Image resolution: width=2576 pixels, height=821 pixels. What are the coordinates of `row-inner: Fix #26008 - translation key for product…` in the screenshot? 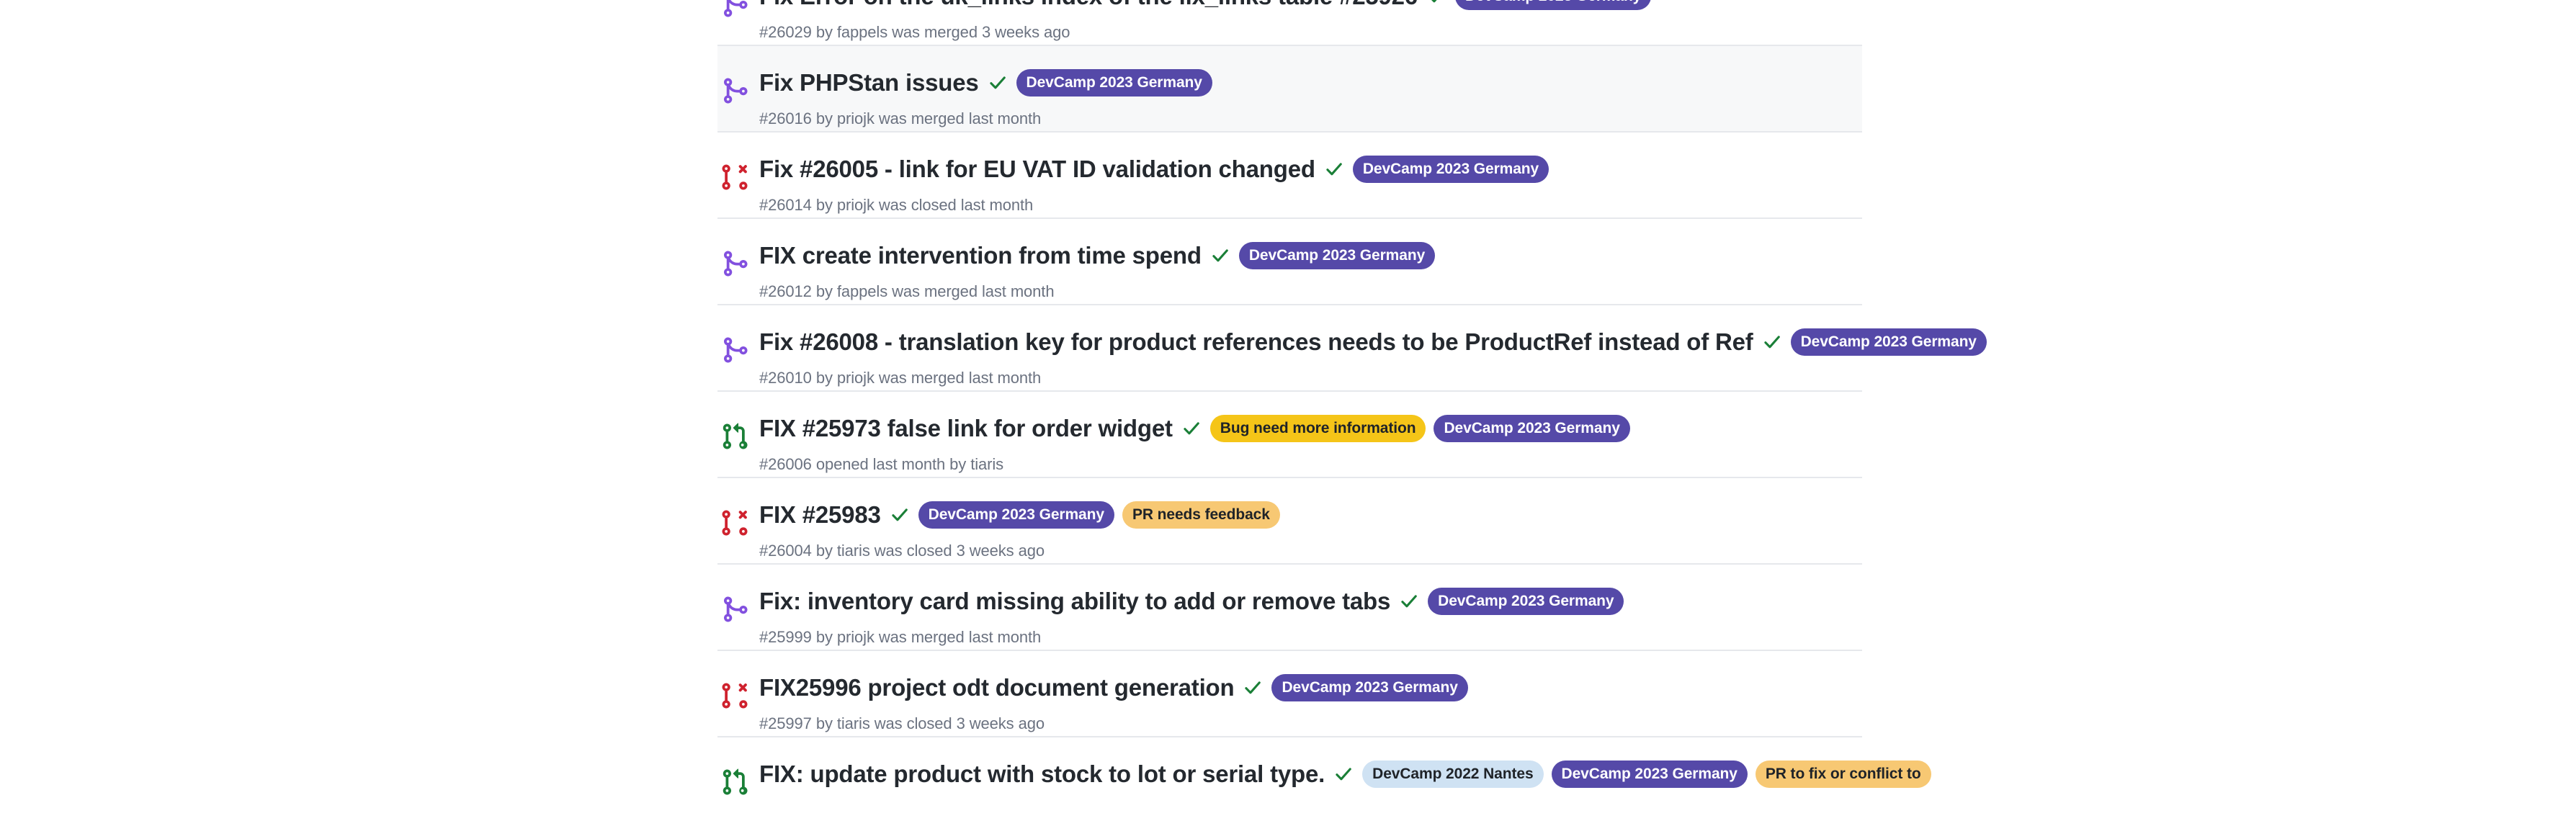 It's located at (1352, 351).